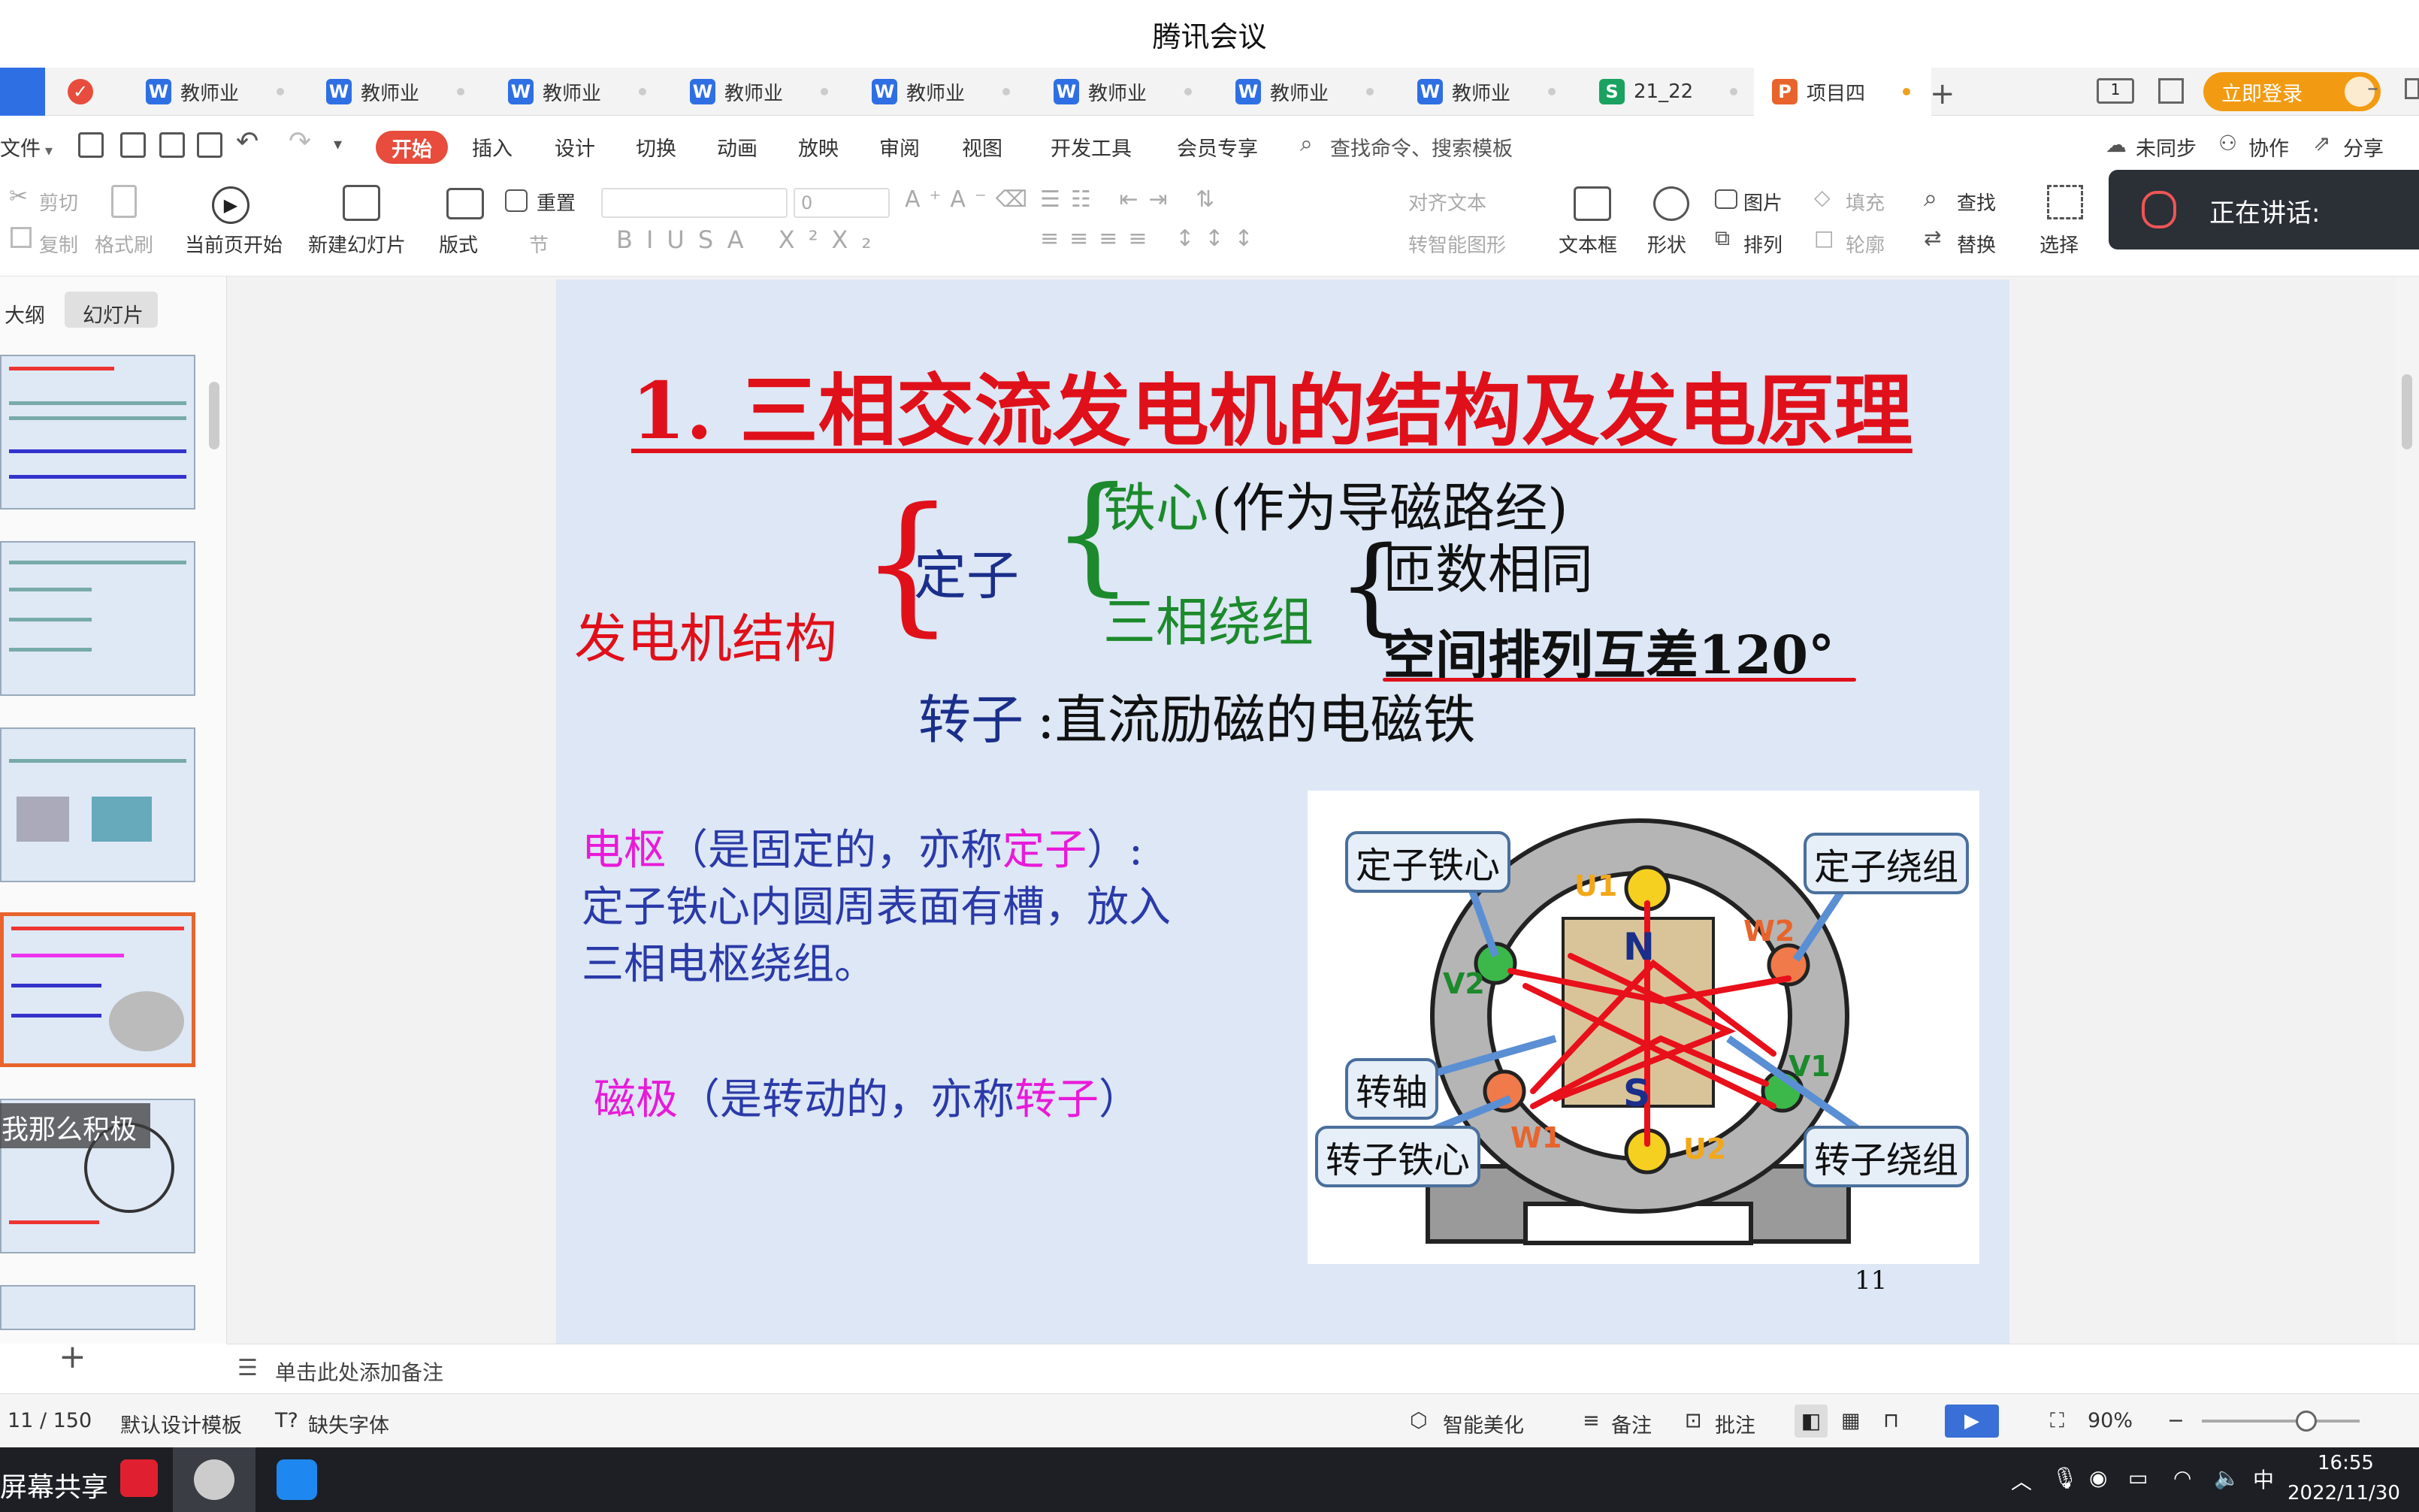  Describe the element at coordinates (1763, 202) in the screenshot. I see `picture-button: 图片` at that location.